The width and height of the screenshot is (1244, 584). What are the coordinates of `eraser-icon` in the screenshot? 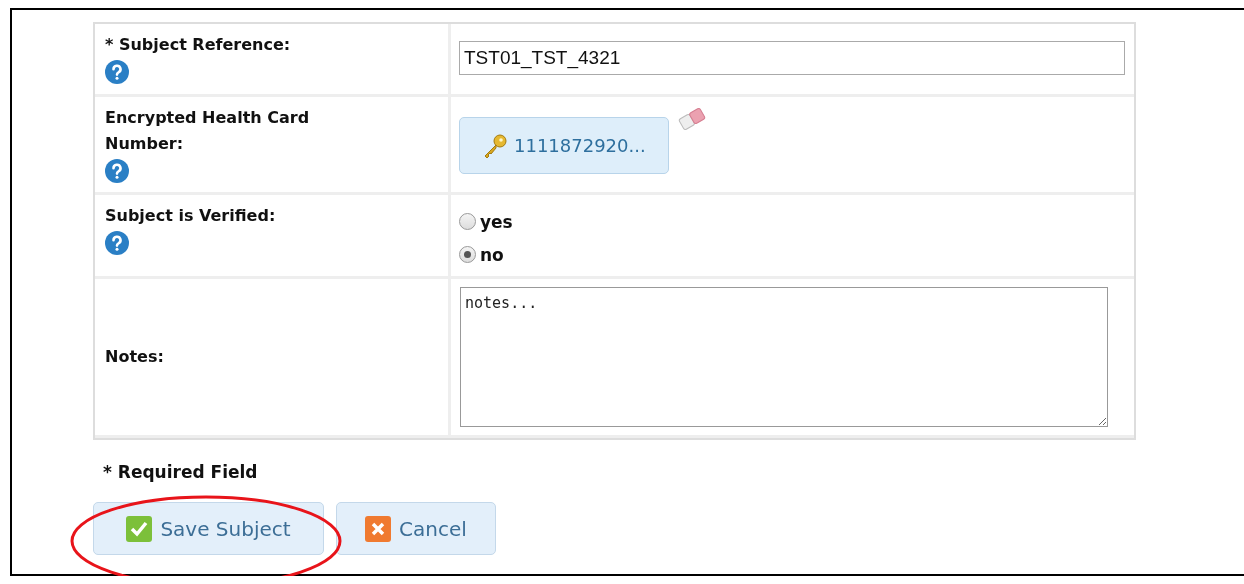 It's located at (691, 119).